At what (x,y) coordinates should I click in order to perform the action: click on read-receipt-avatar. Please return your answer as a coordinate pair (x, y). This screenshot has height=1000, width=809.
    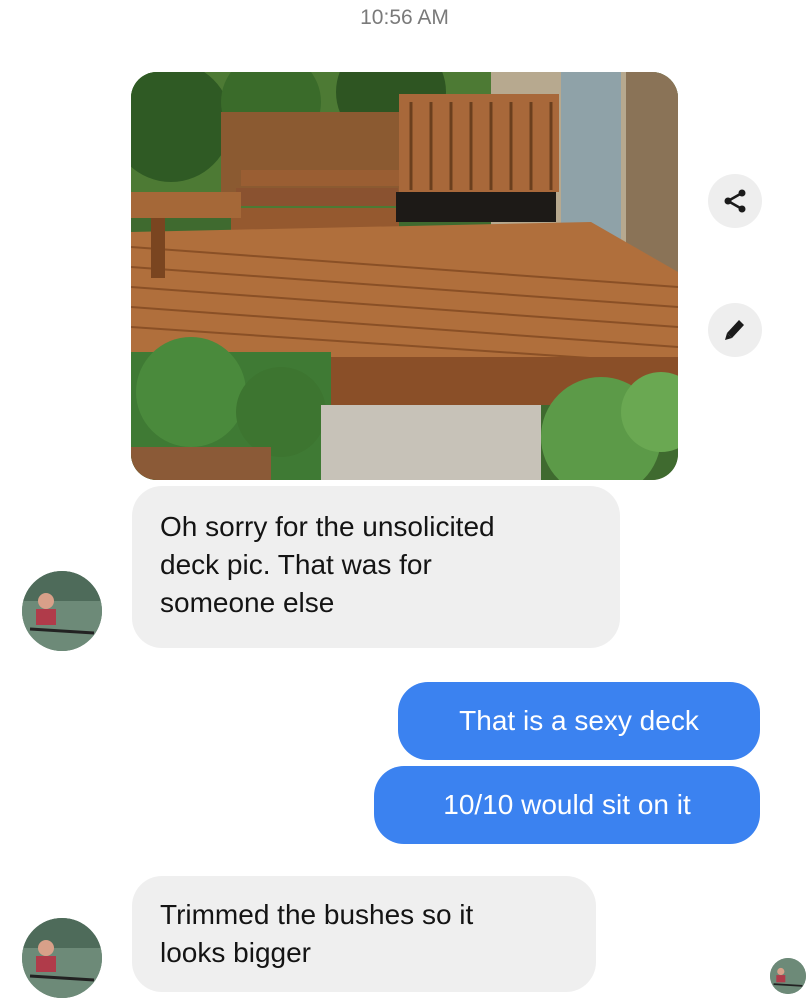
    Looking at the image, I should click on (788, 976).